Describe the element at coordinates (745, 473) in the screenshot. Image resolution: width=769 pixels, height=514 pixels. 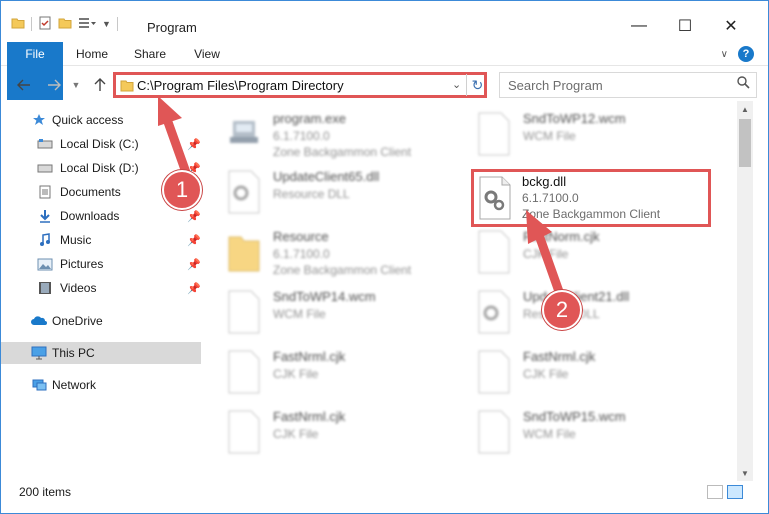
I see `scroll-down-button: ▼` at that location.